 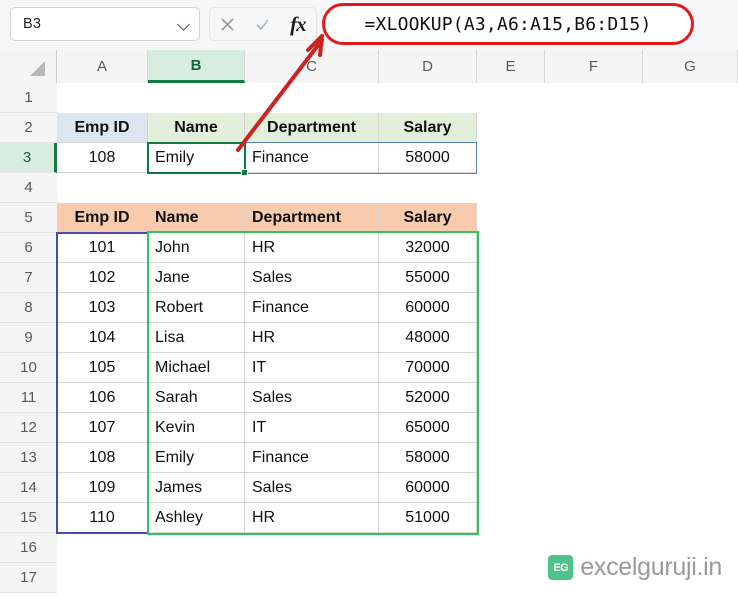 What do you see at coordinates (561, 567) in the screenshot?
I see `excelguruji-logo-icon: EG` at bounding box center [561, 567].